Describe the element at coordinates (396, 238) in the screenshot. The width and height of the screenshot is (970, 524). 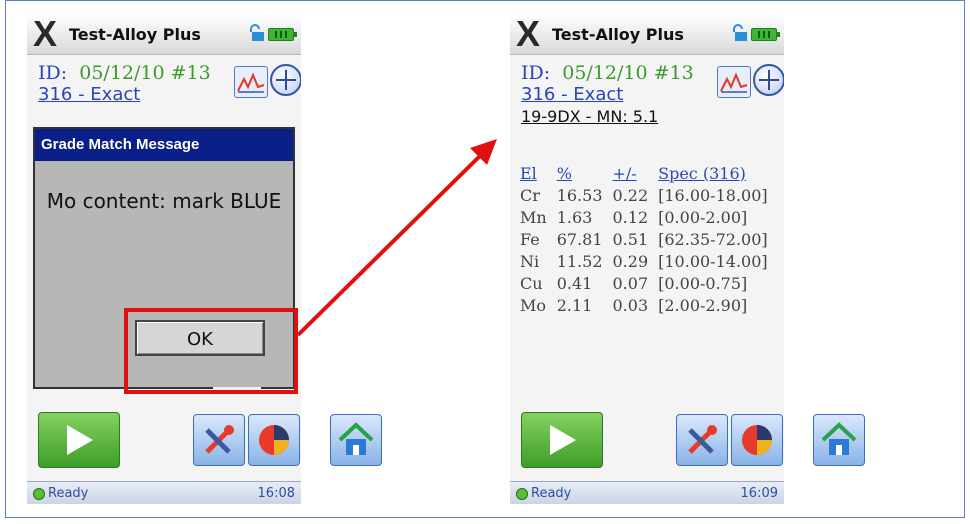
I see `callout-arrow` at that location.